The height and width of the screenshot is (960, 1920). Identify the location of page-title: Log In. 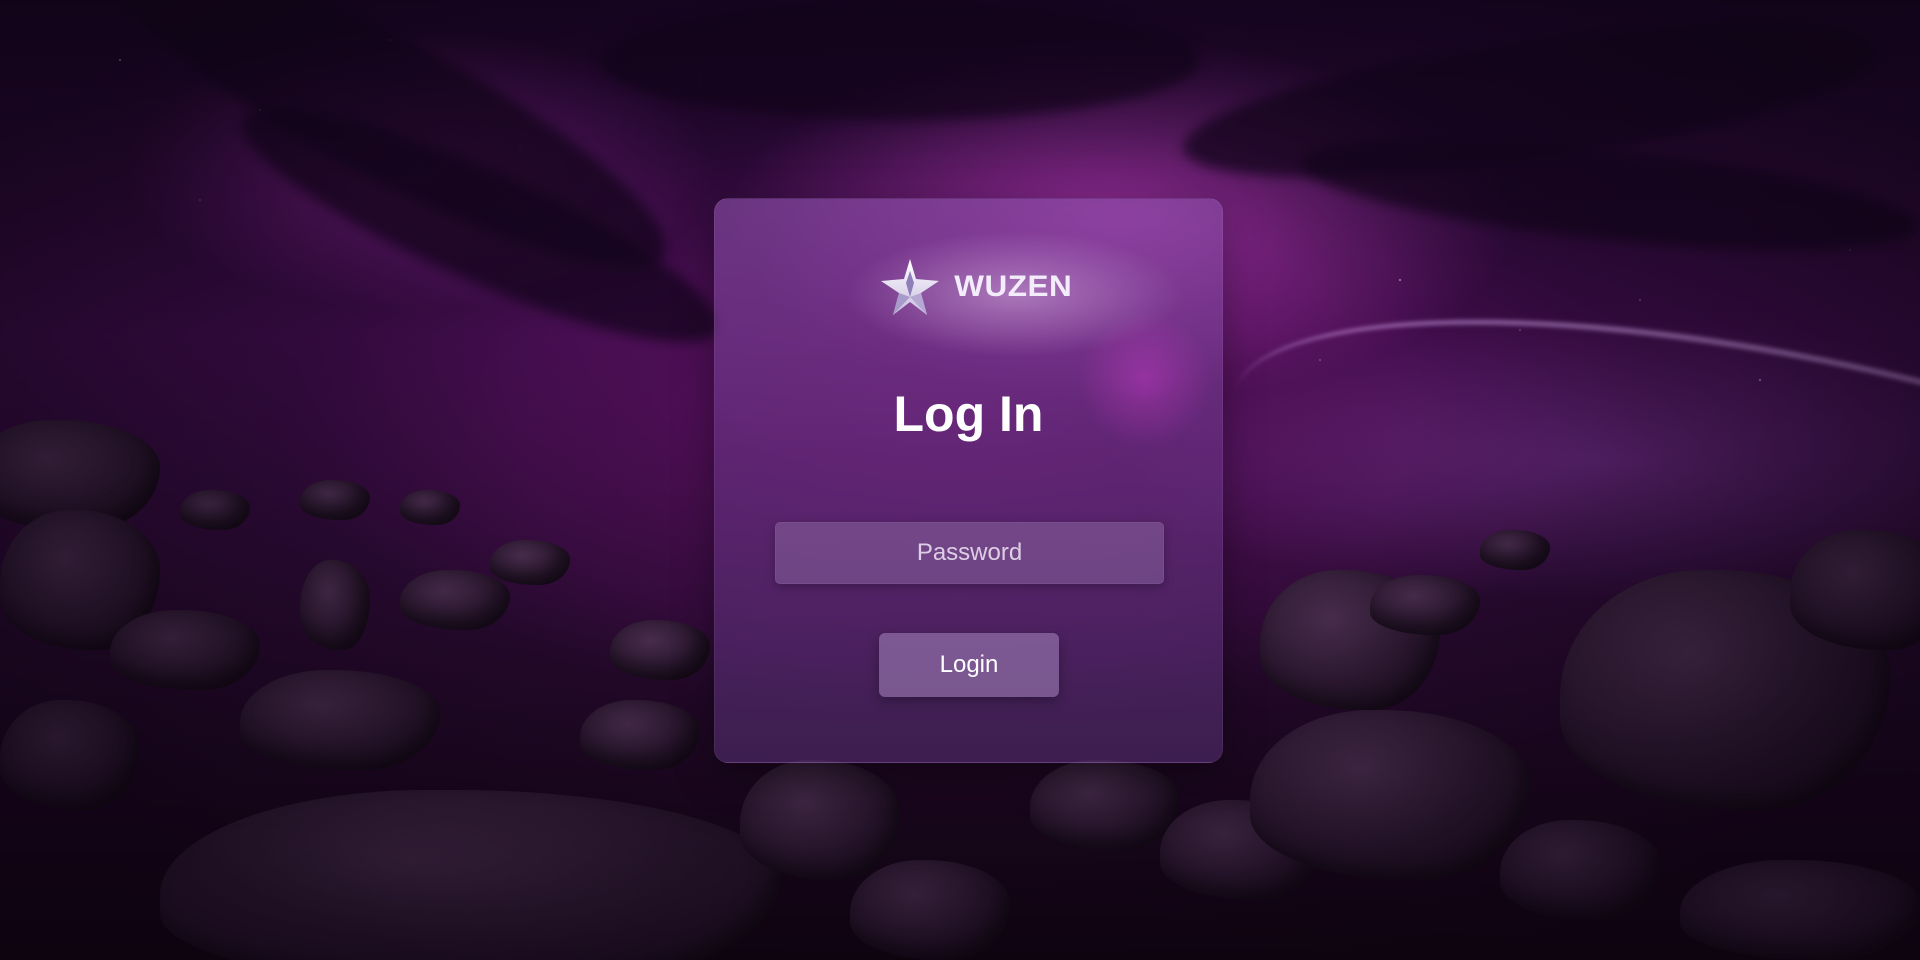
(968, 414).